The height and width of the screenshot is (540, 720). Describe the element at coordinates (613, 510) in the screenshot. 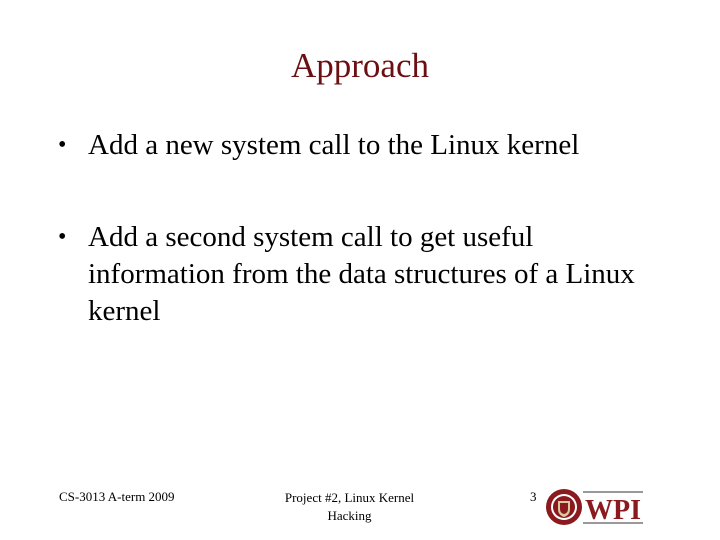

I see `logo-text: WPI` at that location.